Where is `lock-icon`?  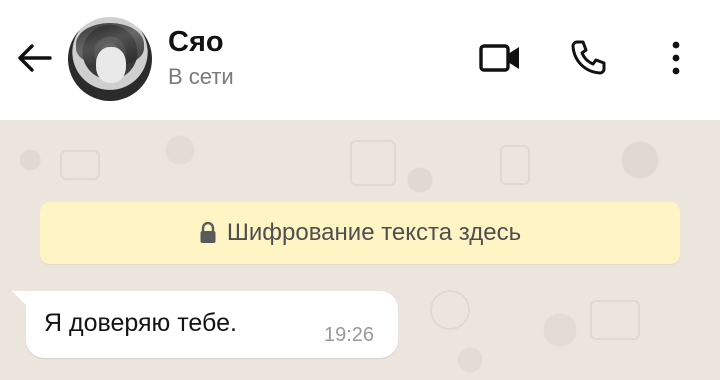 lock-icon is located at coordinates (208, 232).